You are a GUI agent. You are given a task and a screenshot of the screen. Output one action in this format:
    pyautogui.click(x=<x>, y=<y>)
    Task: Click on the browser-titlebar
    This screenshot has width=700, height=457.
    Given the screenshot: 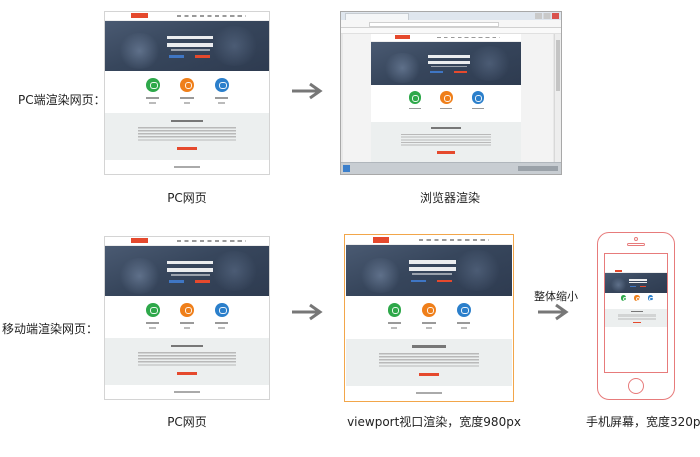 What is the action you would take?
    pyautogui.click(x=451, y=16)
    